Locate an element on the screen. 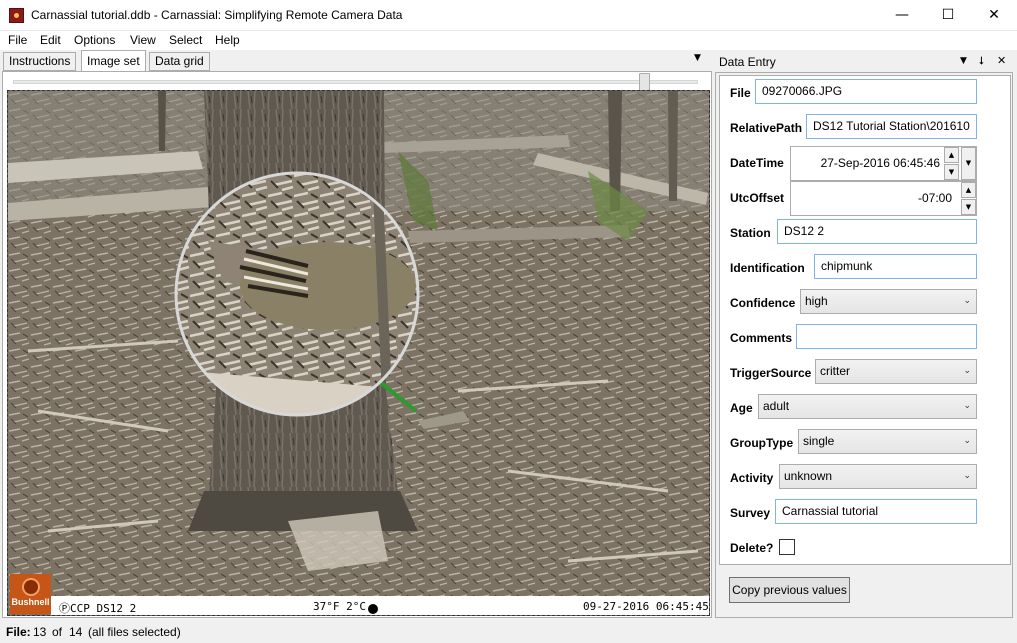  comments-field is located at coordinates (886, 336).